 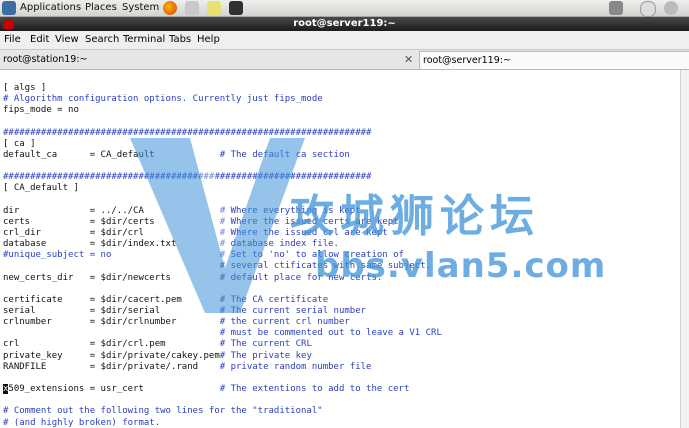 What do you see at coordinates (144, 40) in the screenshot?
I see `menu-terminal: Terminal` at bounding box center [144, 40].